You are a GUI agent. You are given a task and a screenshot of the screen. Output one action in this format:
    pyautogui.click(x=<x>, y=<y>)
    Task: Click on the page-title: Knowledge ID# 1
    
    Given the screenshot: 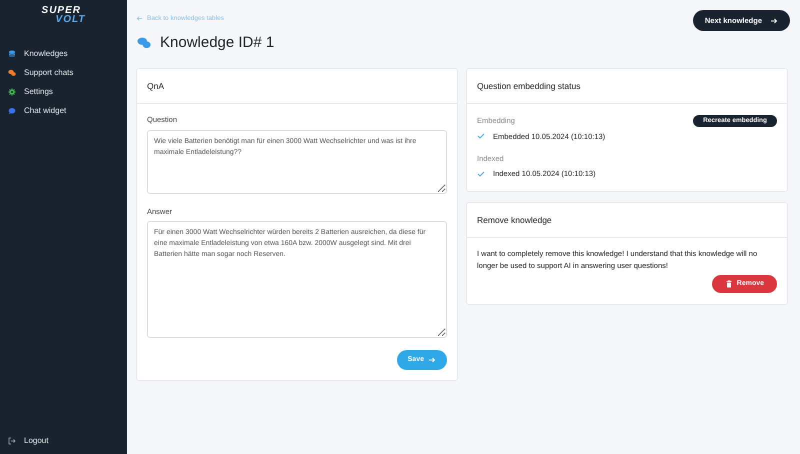 What is the action you would take?
    pyautogui.click(x=217, y=43)
    